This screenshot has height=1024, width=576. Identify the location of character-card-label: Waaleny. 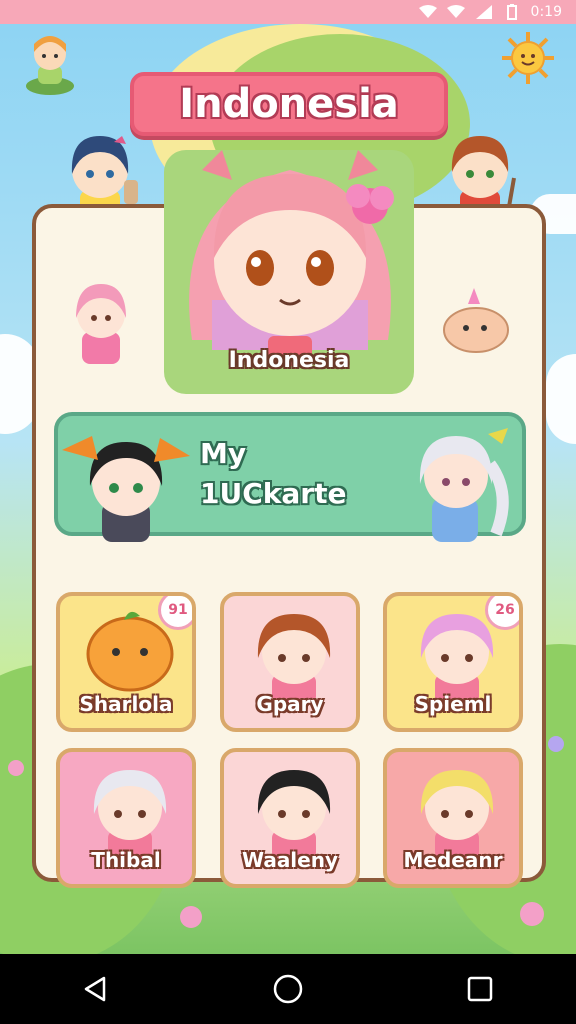
(290, 860).